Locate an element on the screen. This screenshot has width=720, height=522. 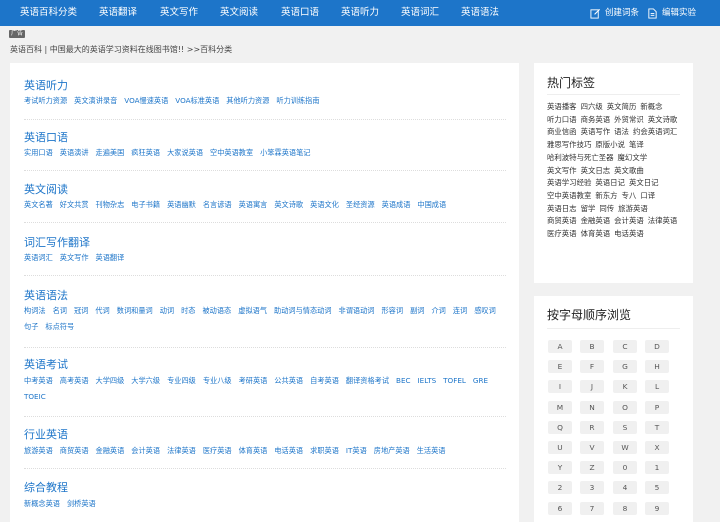
category-link: 电子书籍 is located at coordinates (145, 205).